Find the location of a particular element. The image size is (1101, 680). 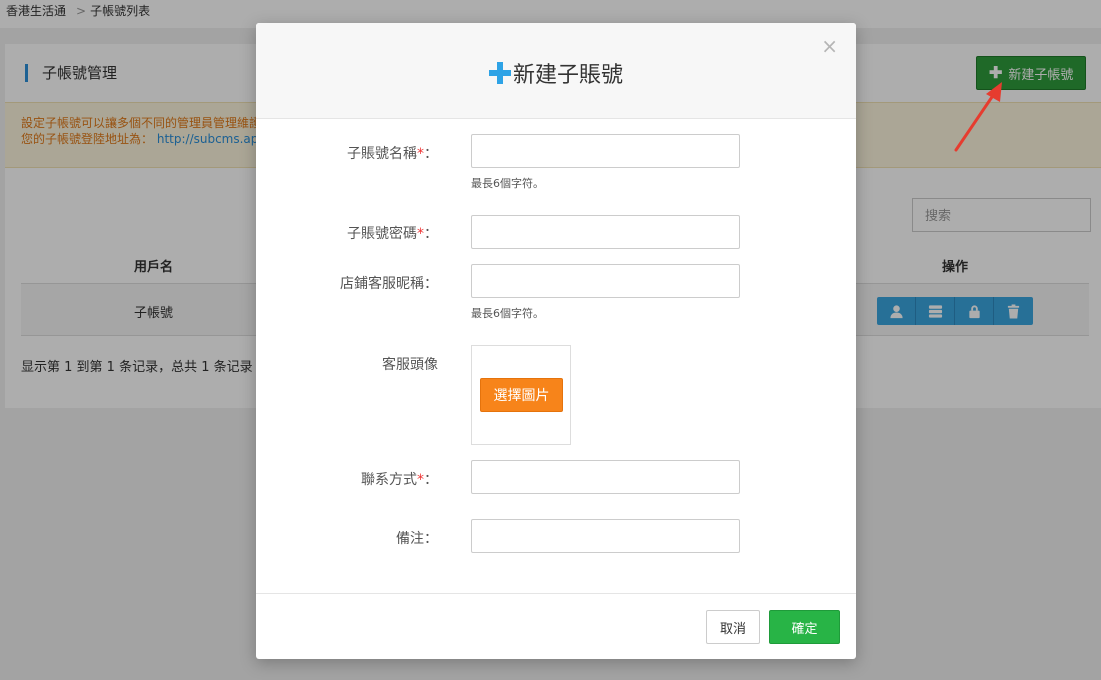

remark-label: 備注： is located at coordinates (347, 538).